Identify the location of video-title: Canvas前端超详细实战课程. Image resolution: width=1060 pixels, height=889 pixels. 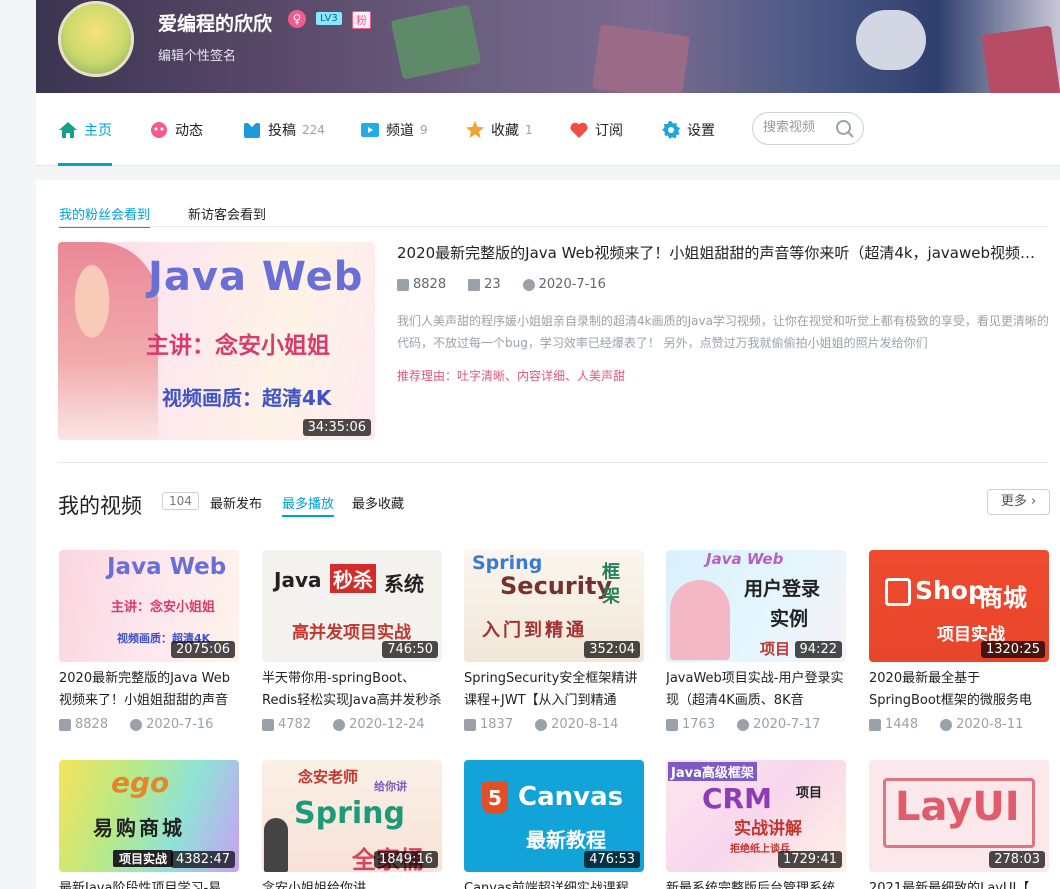
(554, 883).